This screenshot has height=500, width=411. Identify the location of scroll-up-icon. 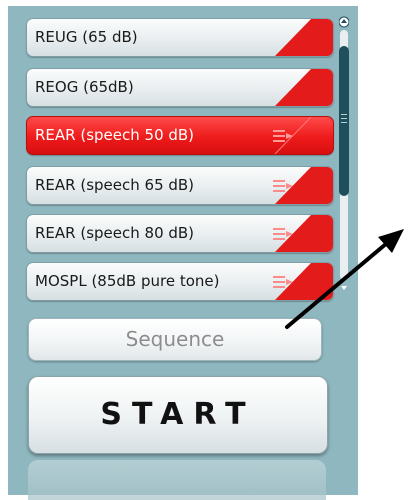
(344, 22).